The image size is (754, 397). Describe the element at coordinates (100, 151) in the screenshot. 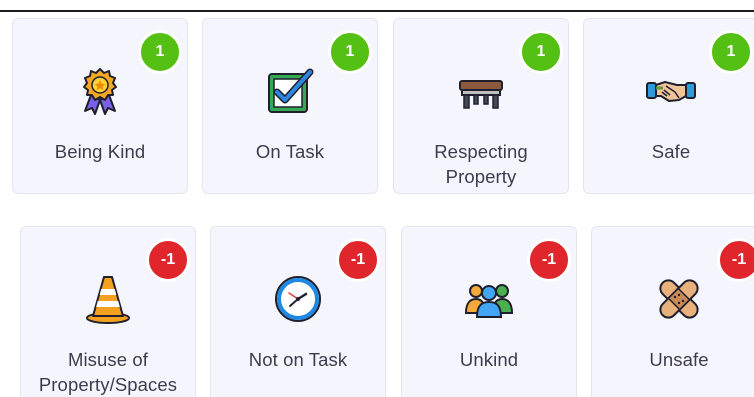

I see `skill-label: Being Kind` at that location.